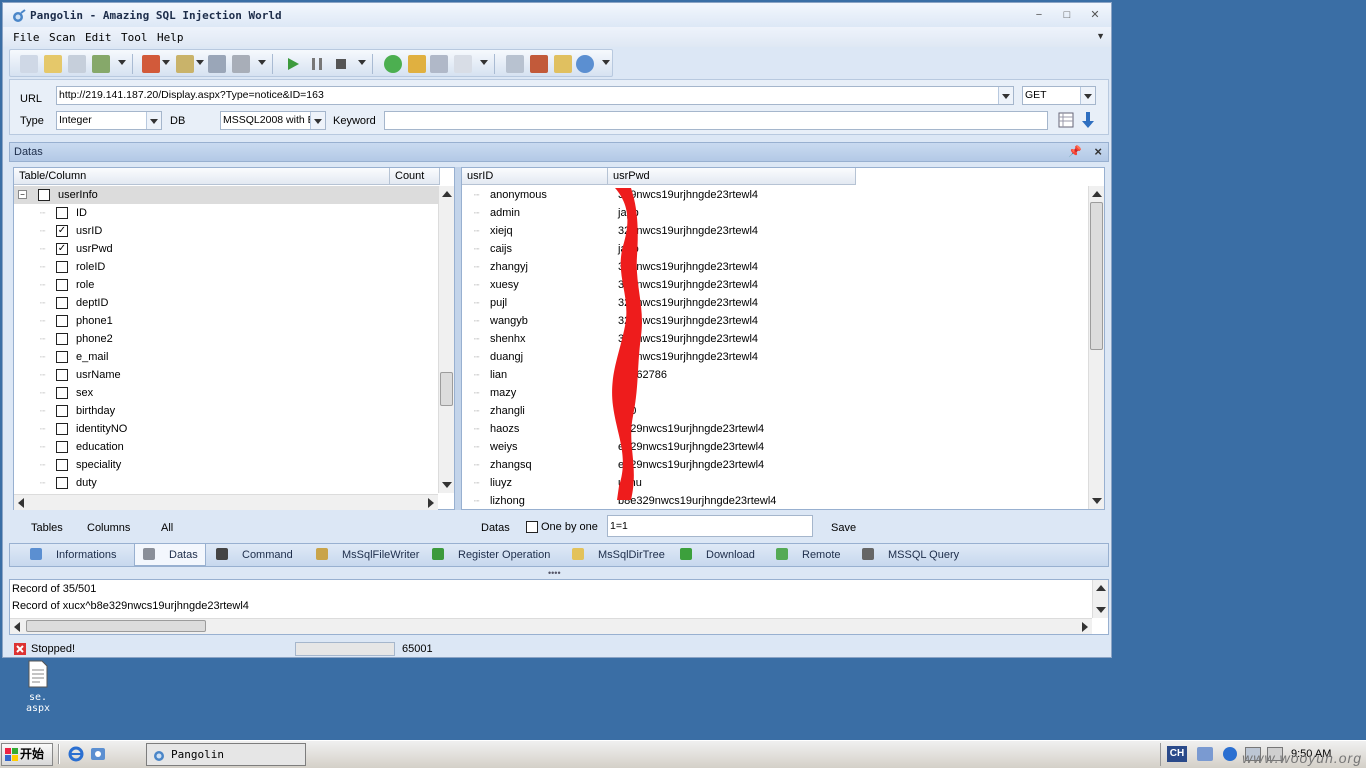 The image size is (1366, 768). Describe the element at coordinates (775, 249) in the screenshot. I see `table-row: ┈ caijs japp` at that location.